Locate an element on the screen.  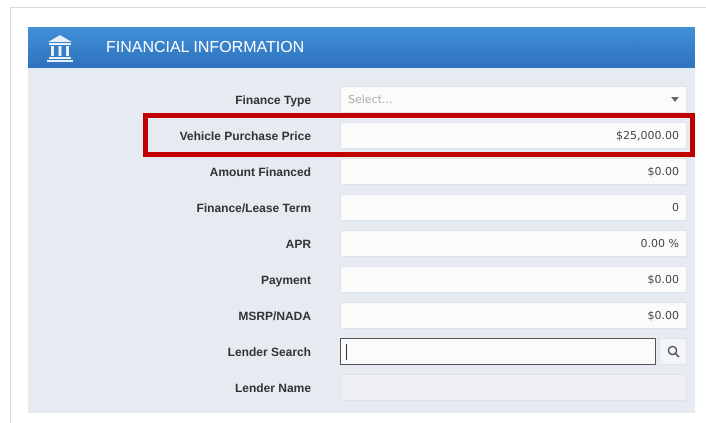
field-label: MSRP/NADA is located at coordinates (274, 315).